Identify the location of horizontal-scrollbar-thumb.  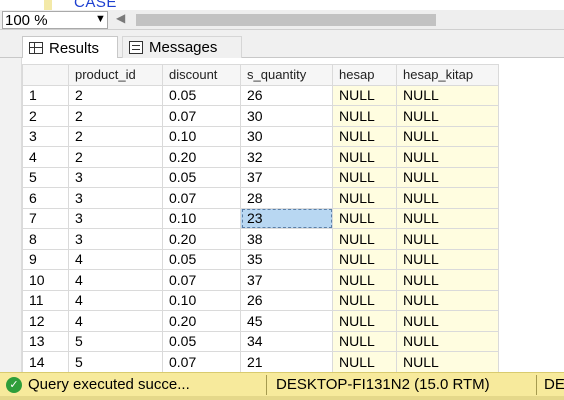
(286, 20).